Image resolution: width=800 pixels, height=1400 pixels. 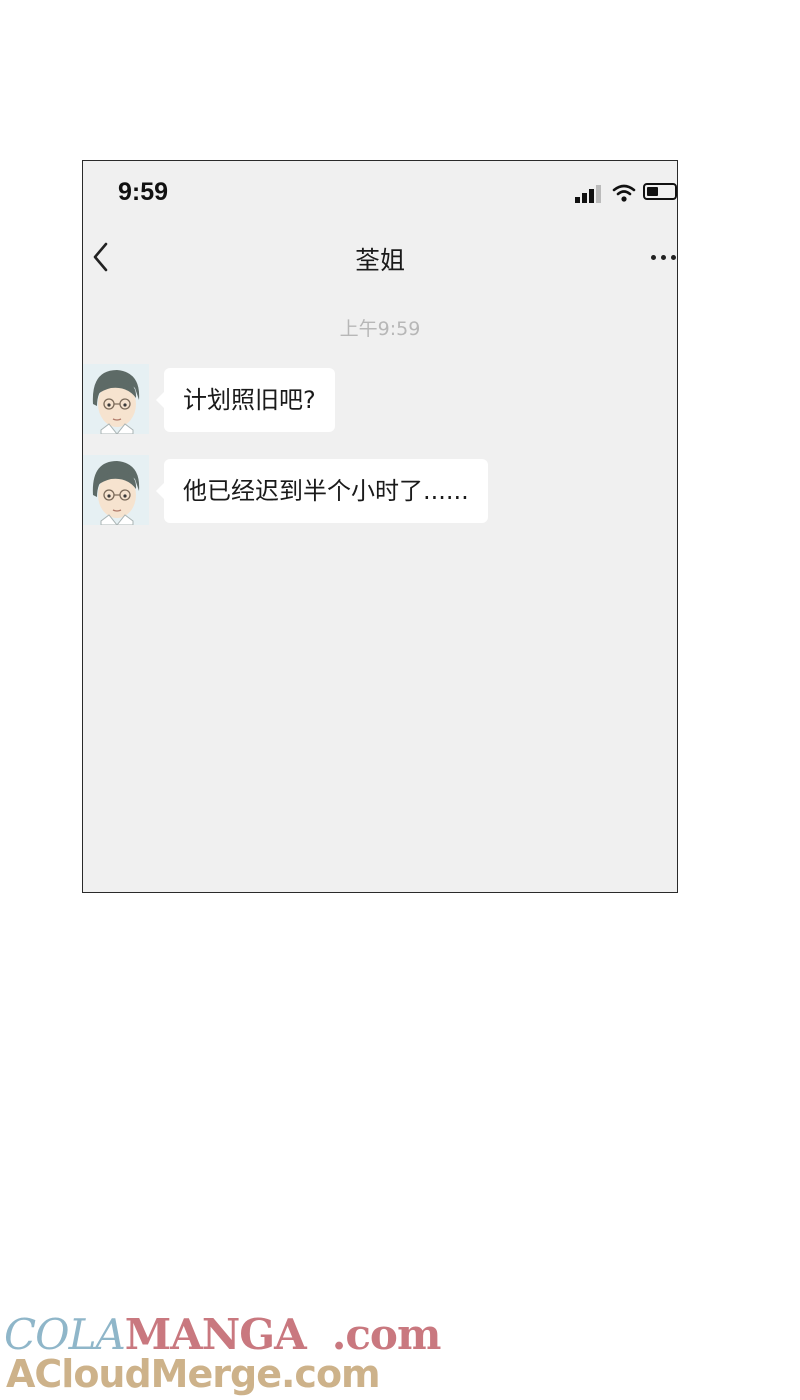 What do you see at coordinates (624, 193) in the screenshot?
I see `wifi-icon` at bounding box center [624, 193].